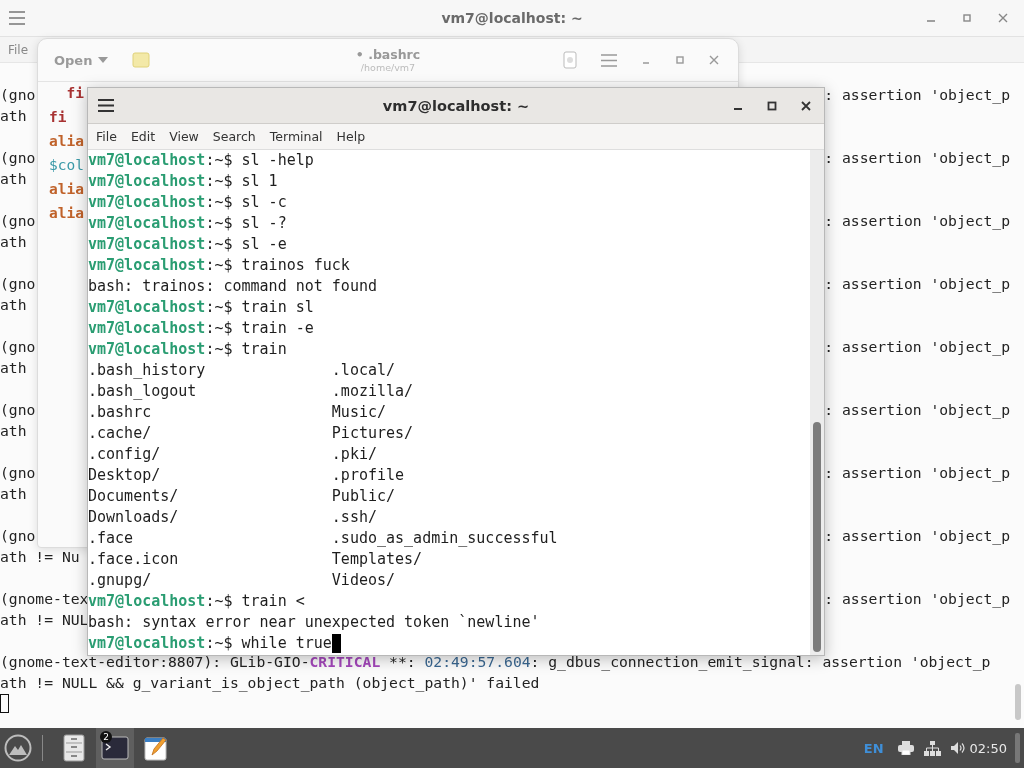  Describe the element at coordinates (1017, 748) in the screenshot. I see `panel-handle` at that location.